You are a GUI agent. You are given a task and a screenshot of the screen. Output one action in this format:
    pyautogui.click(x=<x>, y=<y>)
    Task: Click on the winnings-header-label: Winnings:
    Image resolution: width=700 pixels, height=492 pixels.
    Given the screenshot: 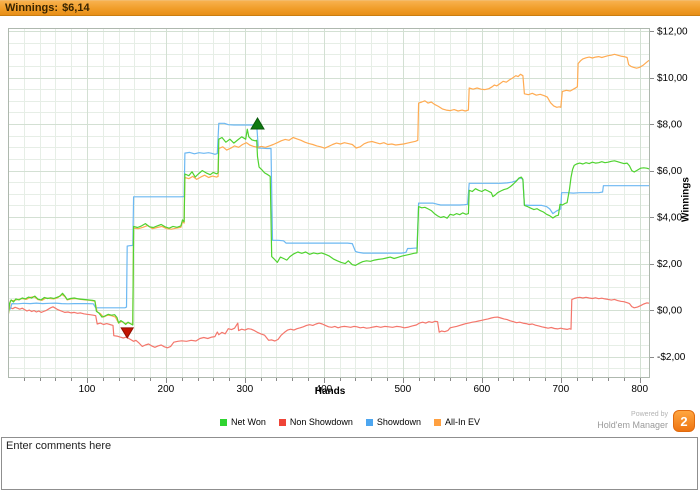 What is the action you would take?
    pyautogui.click(x=32, y=8)
    